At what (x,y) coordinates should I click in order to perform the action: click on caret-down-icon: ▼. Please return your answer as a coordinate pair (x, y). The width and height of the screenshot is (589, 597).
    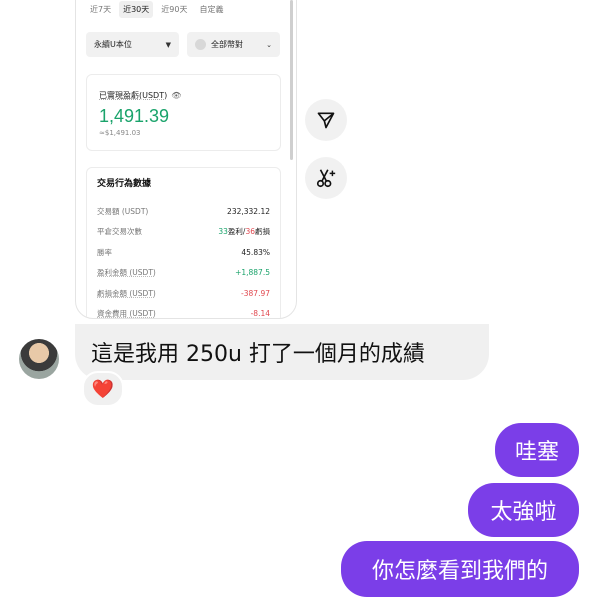
    Looking at the image, I should click on (168, 44).